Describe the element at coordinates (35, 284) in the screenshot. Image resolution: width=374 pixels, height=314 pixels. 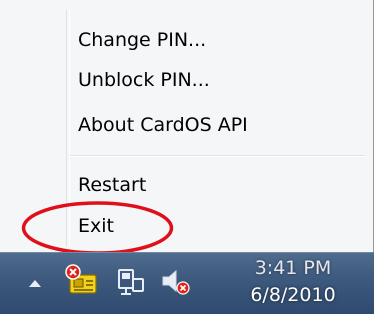
I see `show-hidden-icons-arrow-icon` at that location.